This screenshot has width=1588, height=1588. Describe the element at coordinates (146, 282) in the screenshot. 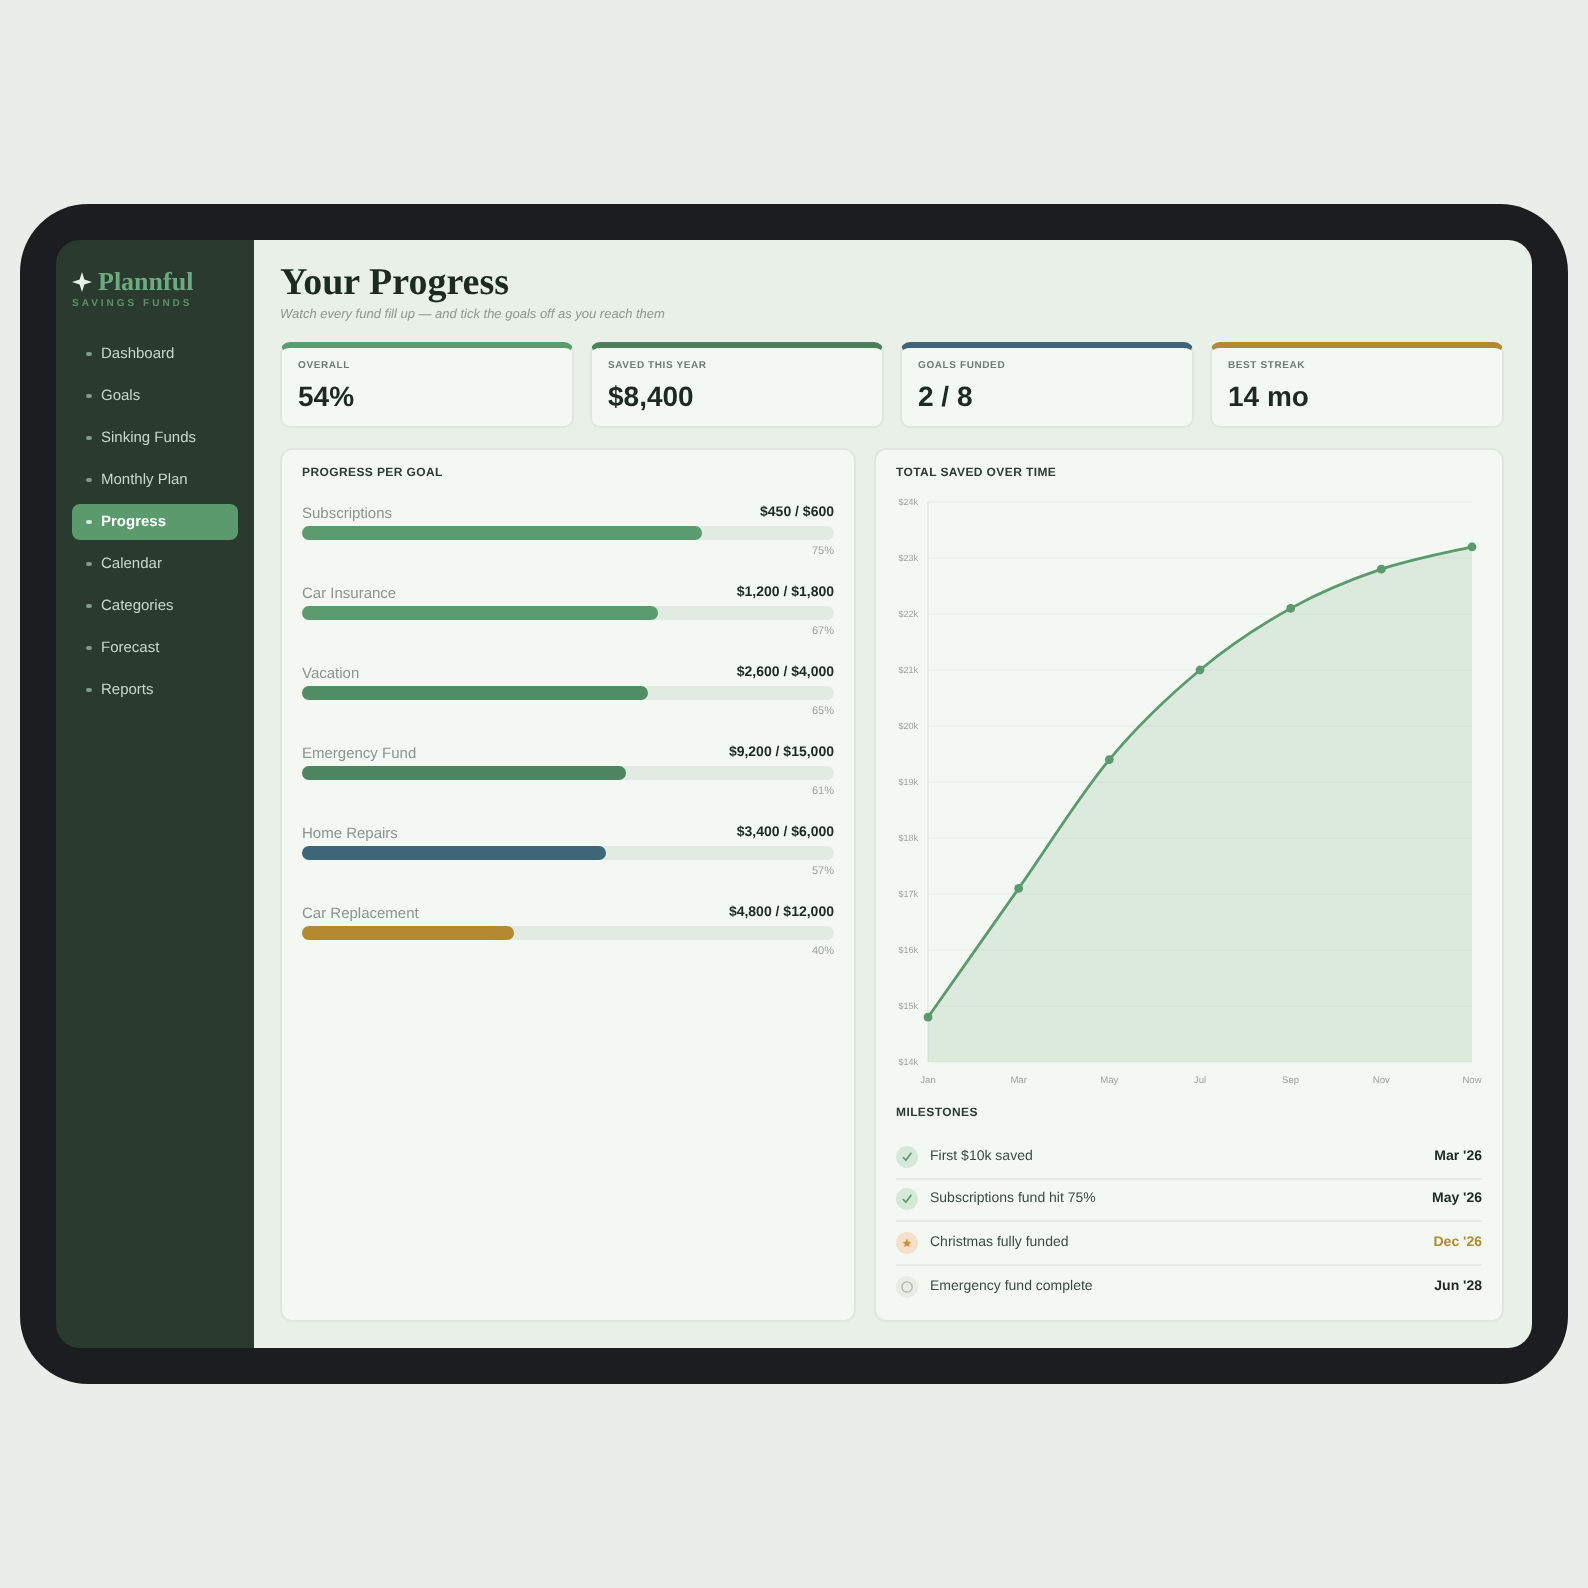

I see `app-logo: Plannful` at that location.